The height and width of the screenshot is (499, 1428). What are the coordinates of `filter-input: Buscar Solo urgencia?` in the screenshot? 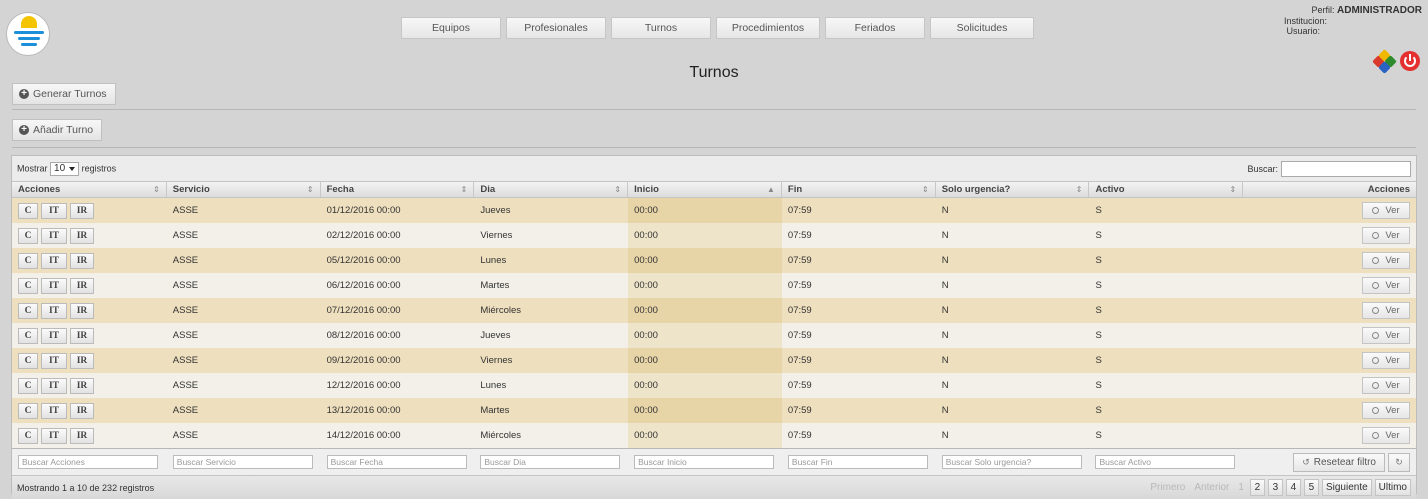 It's located at (1011, 462).